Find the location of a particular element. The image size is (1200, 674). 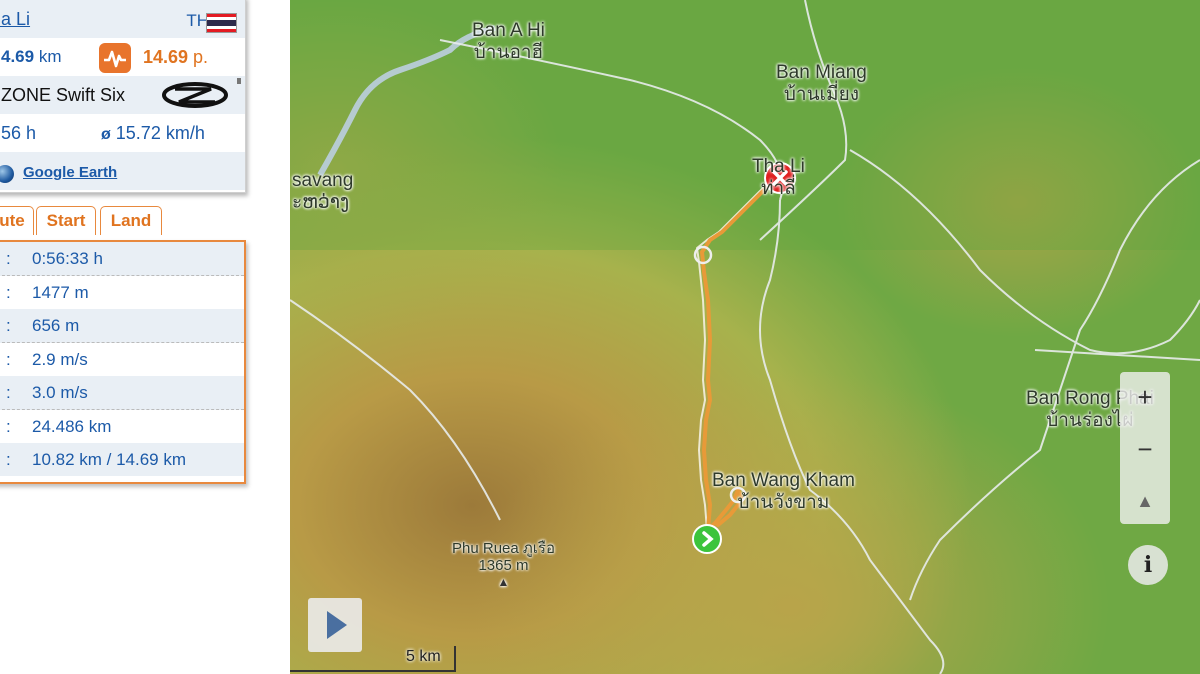

distance: 4.69 km is located at coordinates (31, 56).